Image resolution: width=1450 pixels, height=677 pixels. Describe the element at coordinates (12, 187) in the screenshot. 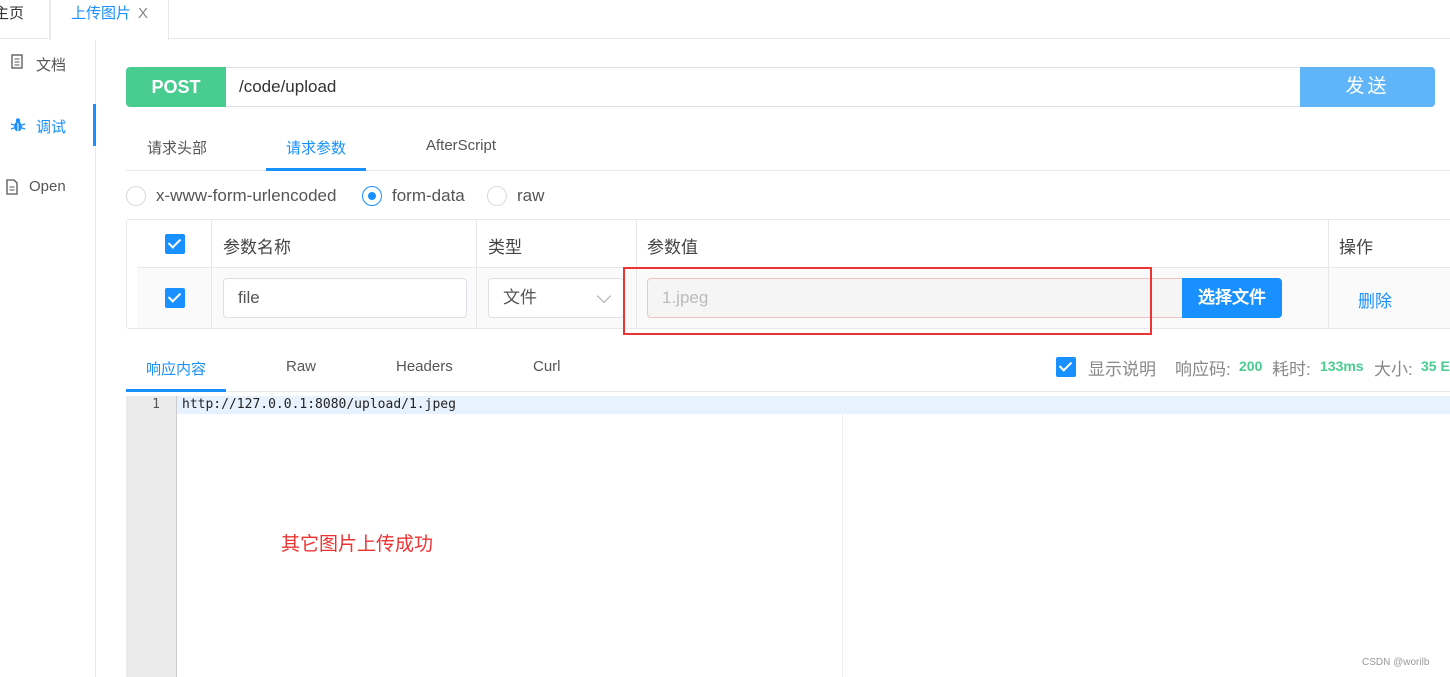

I see `file-icon` at that location.